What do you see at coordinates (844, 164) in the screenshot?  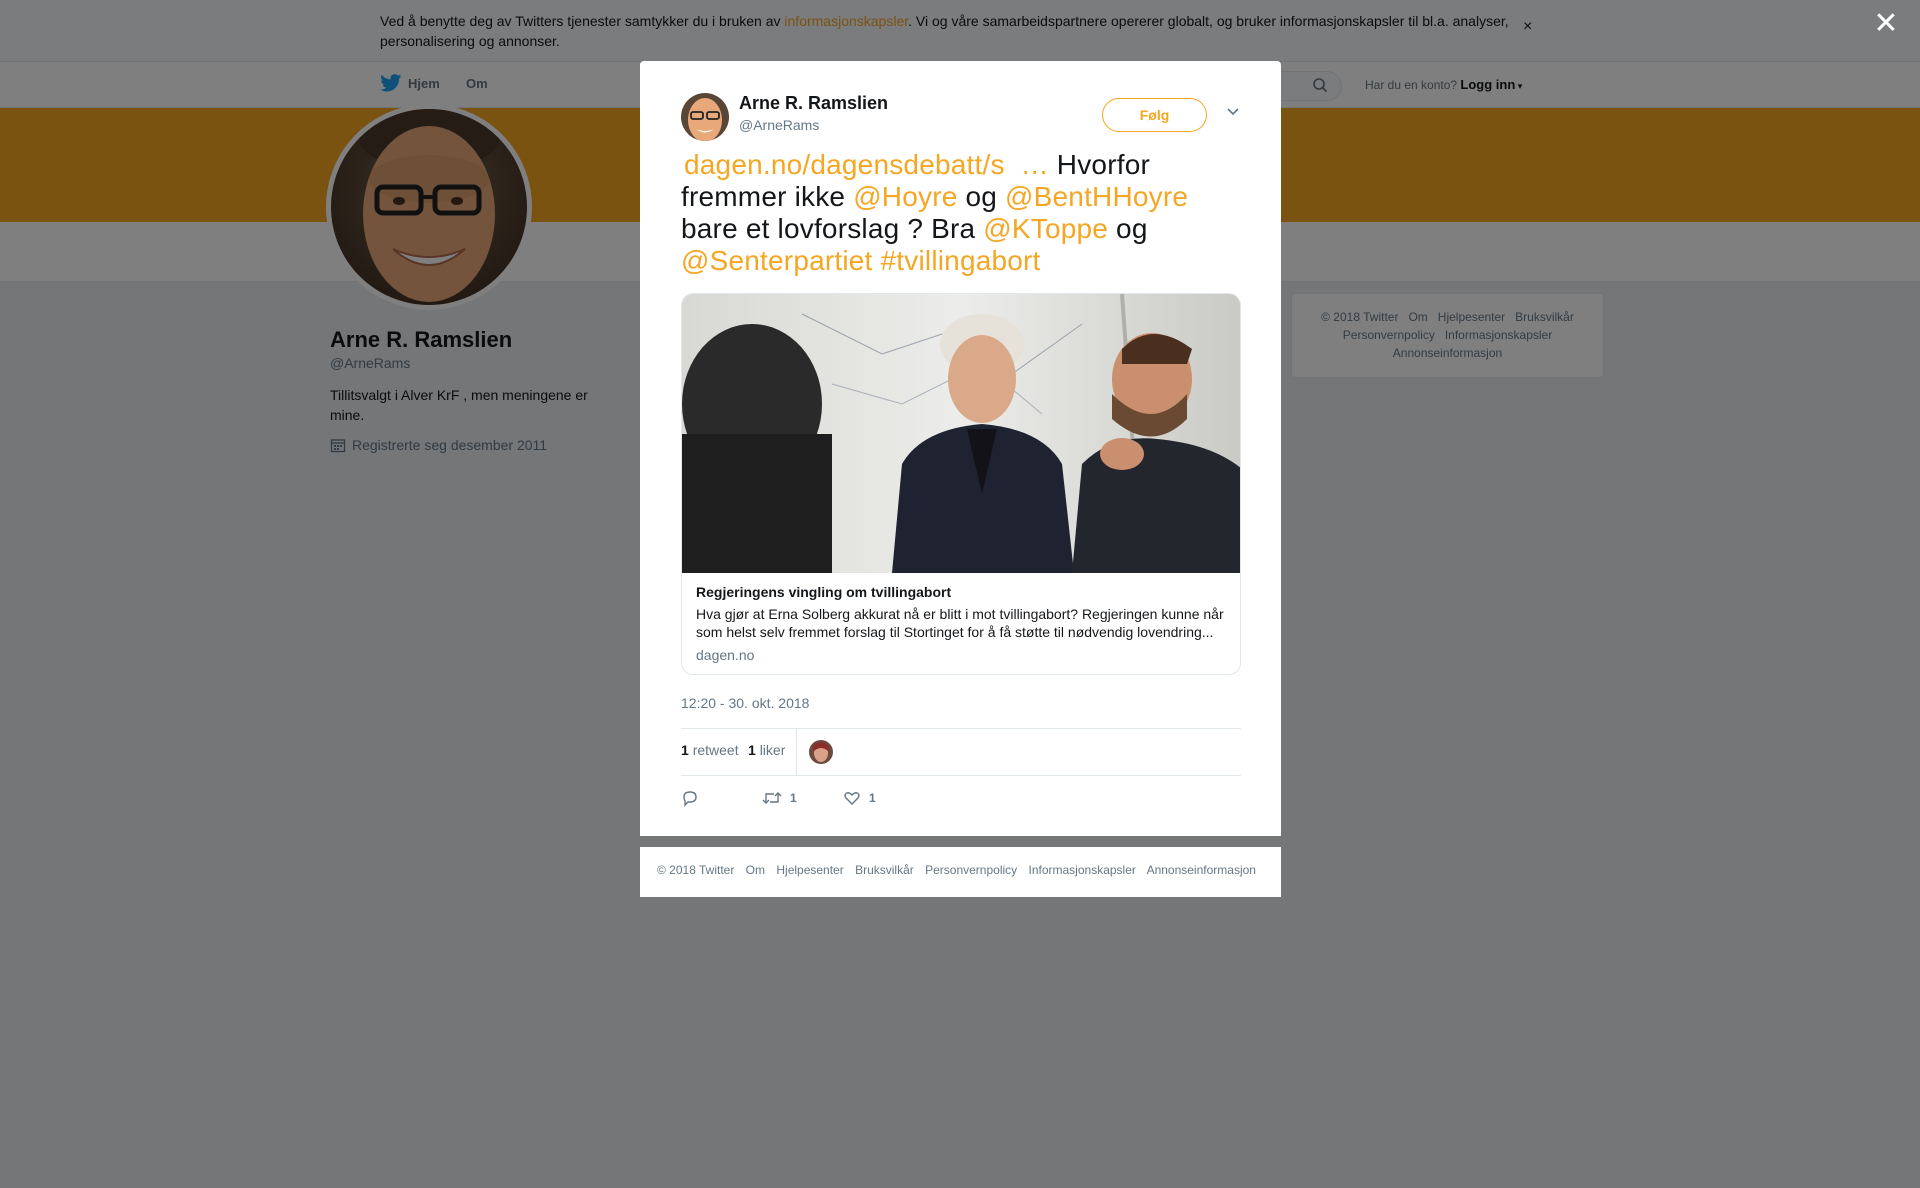 I see `tweet-url-link: dagen.no/dagensdebatt/s` at bounding box center [844, 164].